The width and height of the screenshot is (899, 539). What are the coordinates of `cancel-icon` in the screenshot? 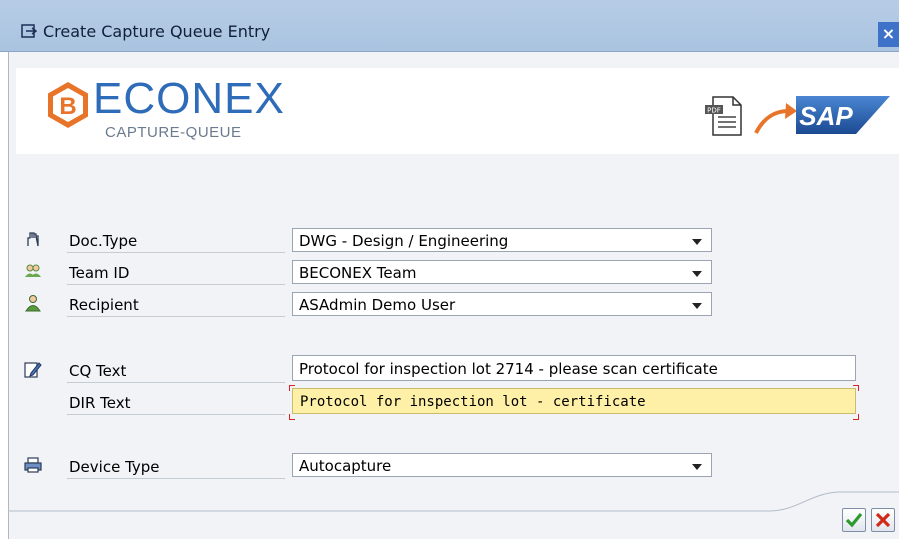 It's located at (883, 520).